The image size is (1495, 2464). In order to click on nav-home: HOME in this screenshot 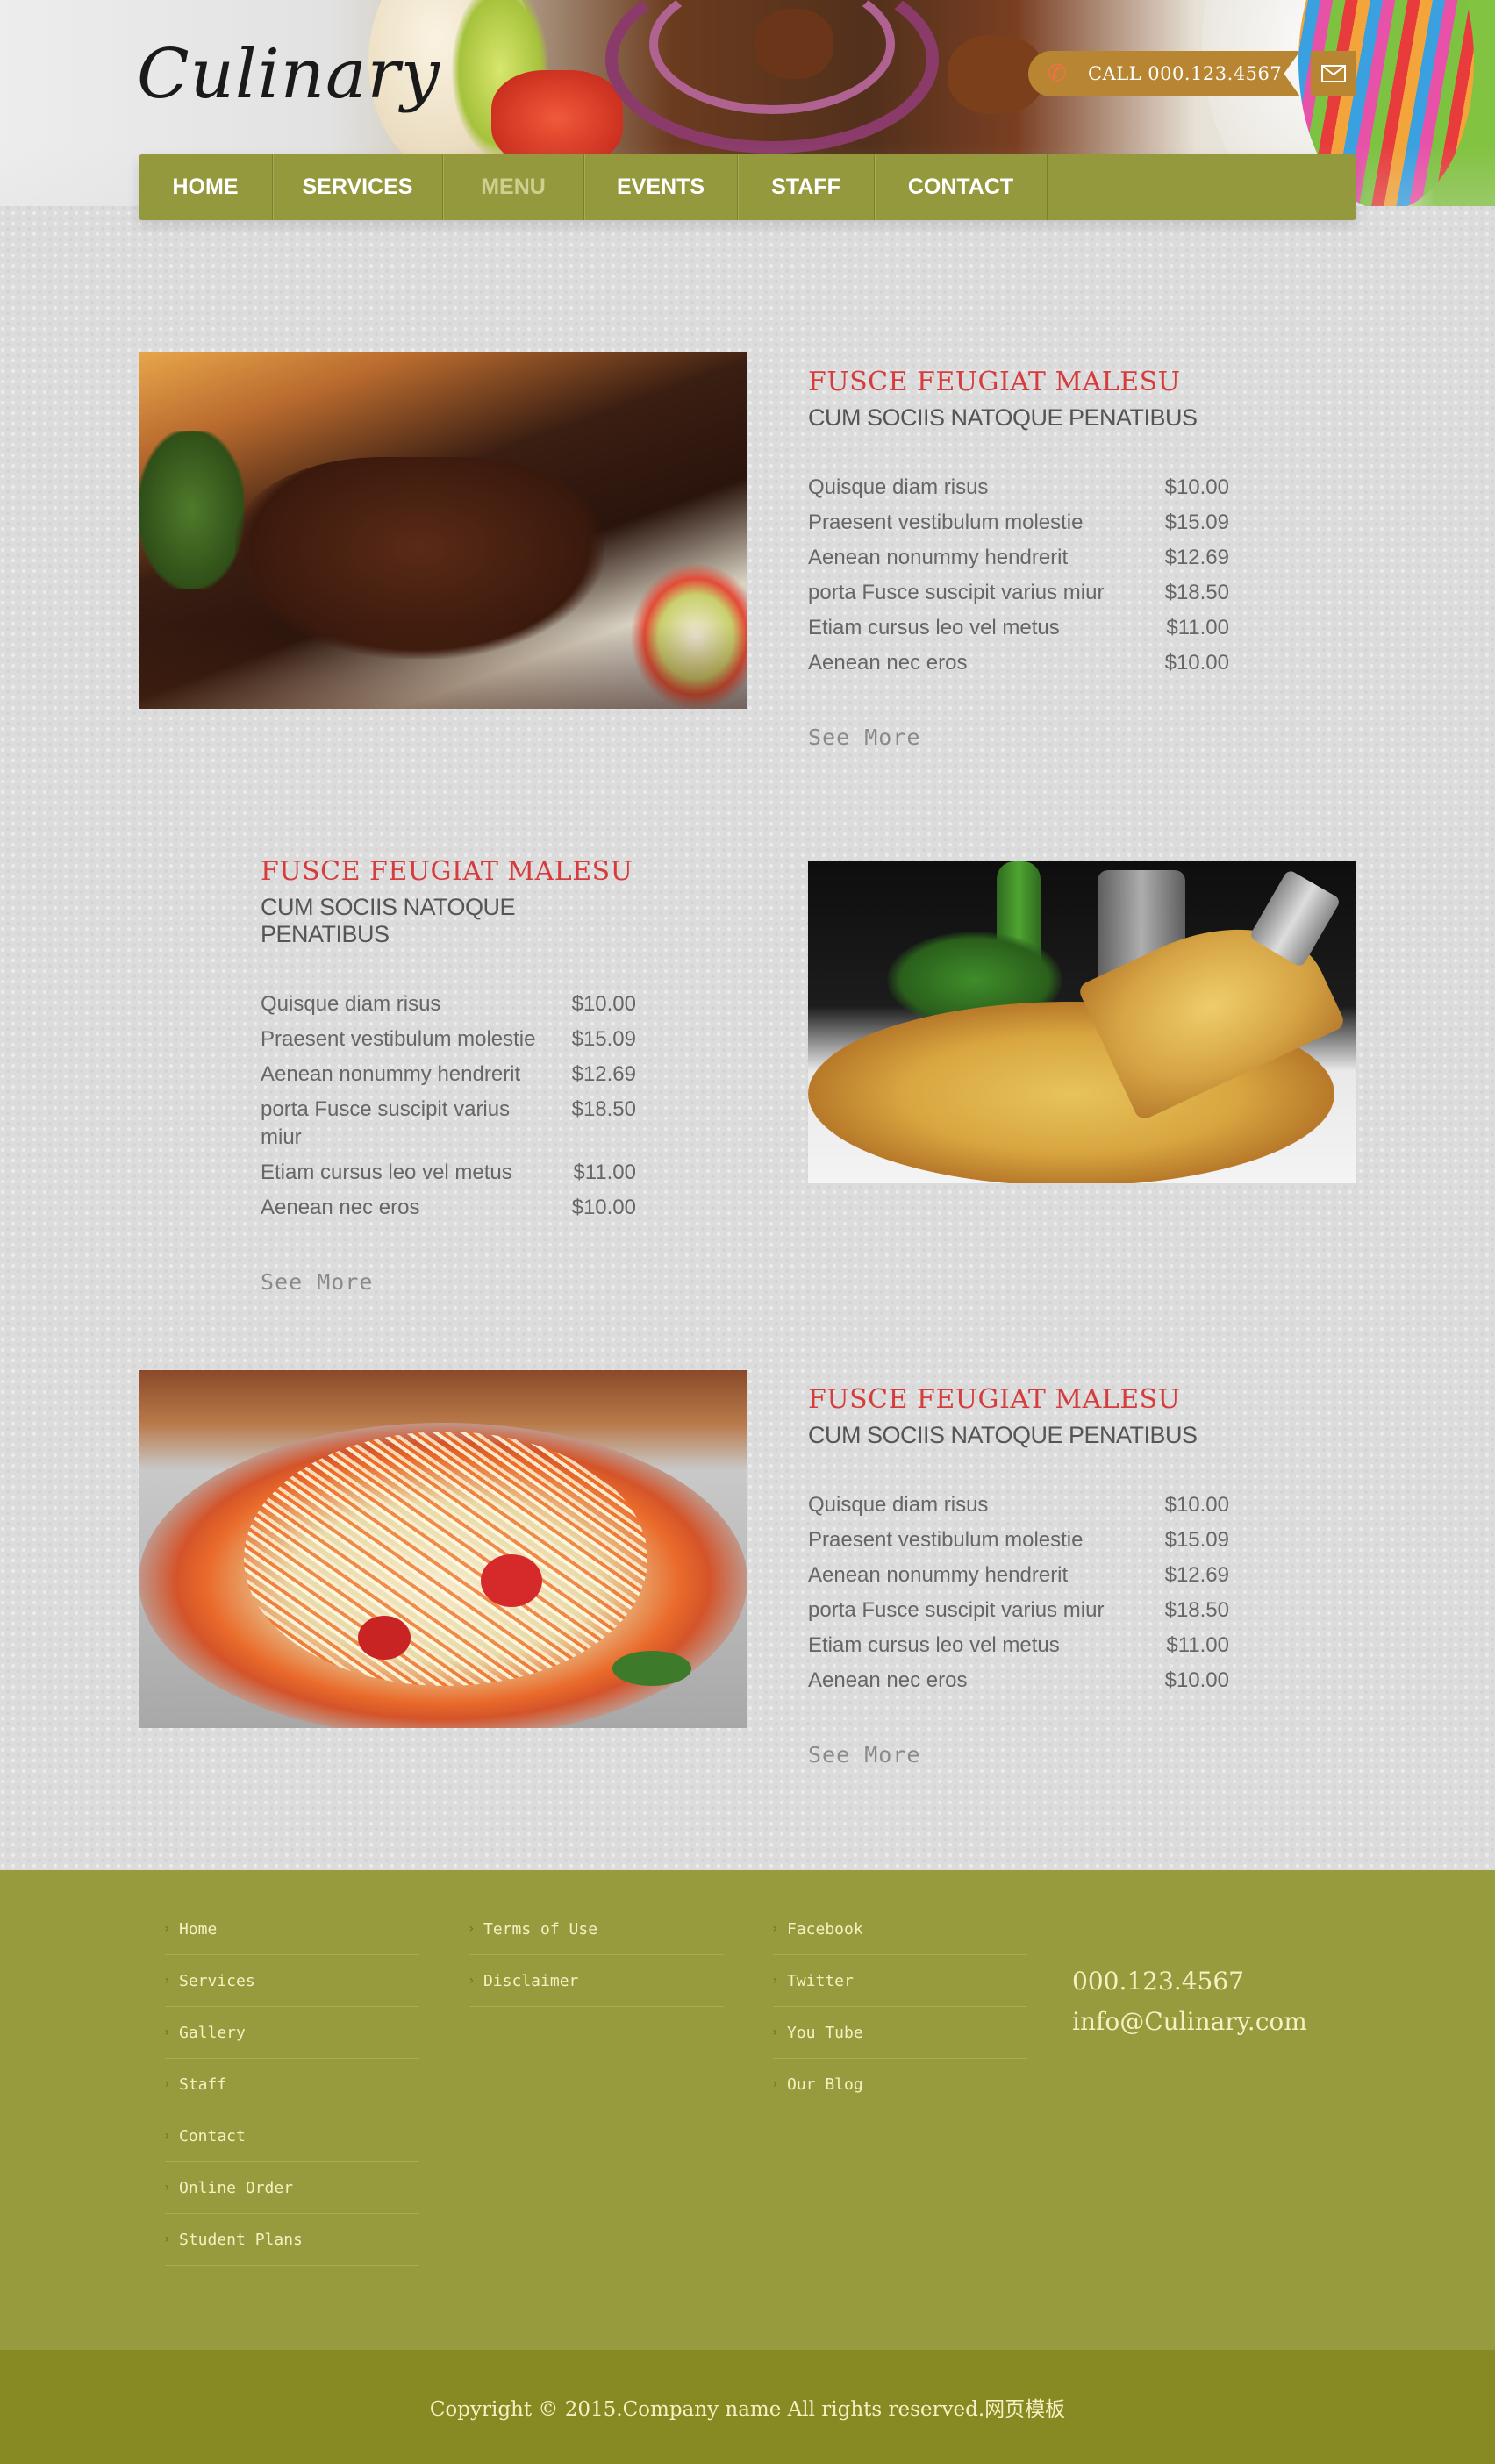, I will do `click(206, 187)`.